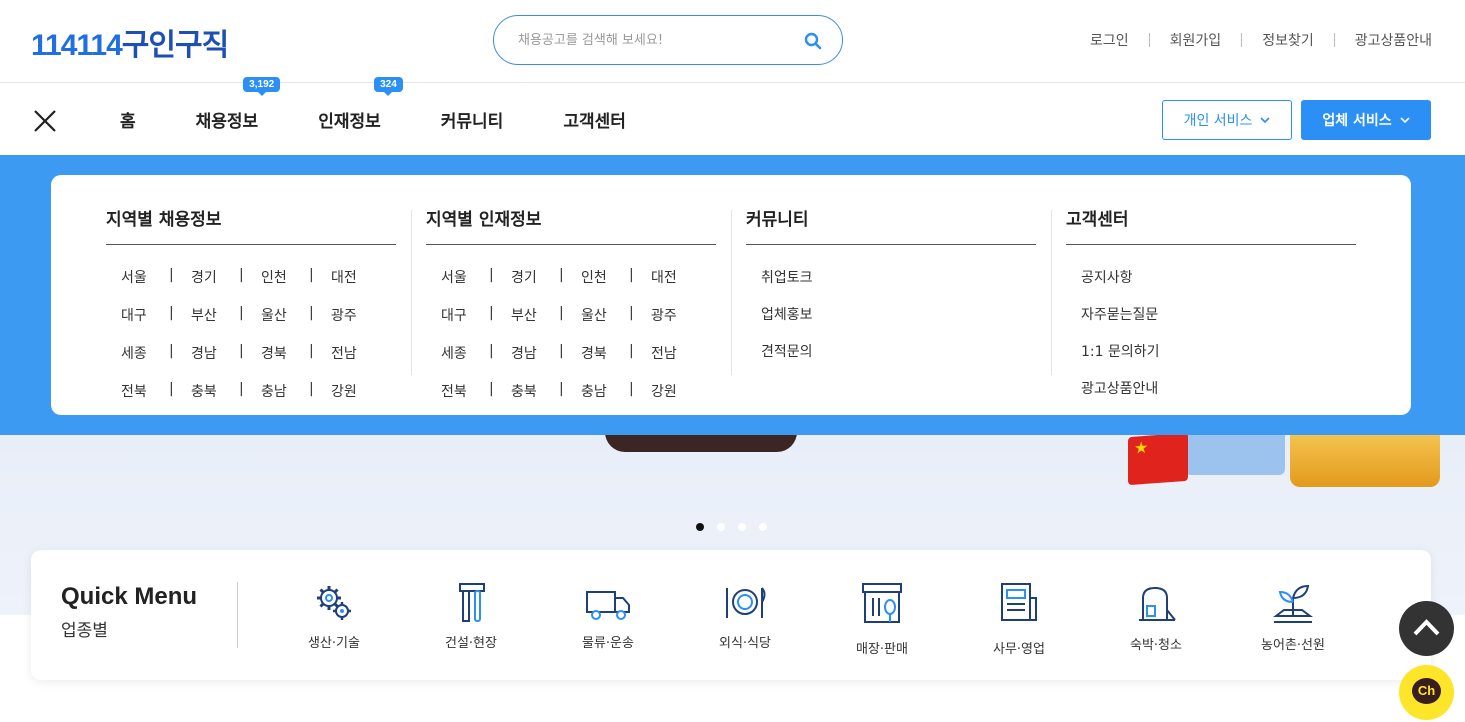 The width and height of the screenshot is (1465, 722). I want to click on column-title: 고객센터, so click(1211, 225).